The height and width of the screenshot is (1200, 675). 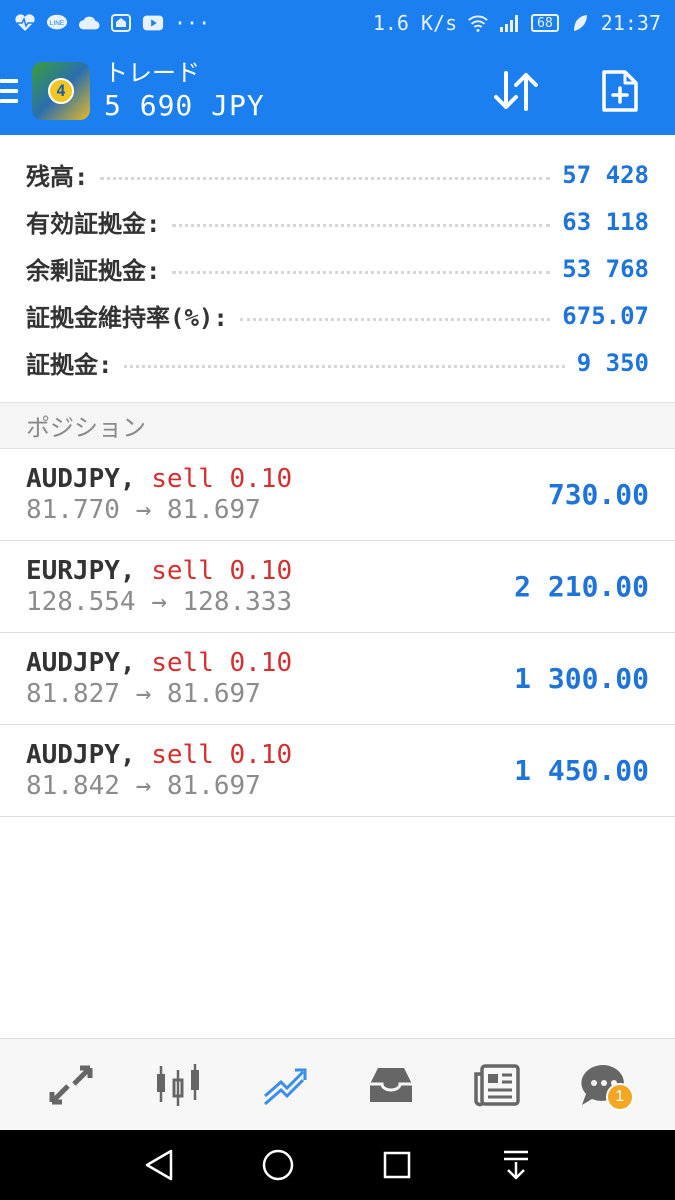 I want to click on position-profit: 730.00, so click(x=598, y=494).